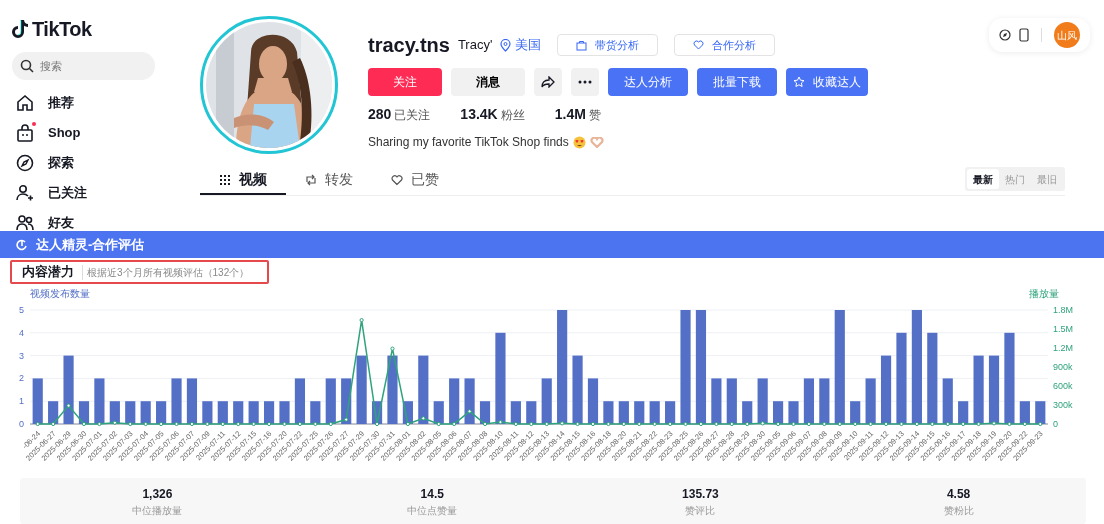 Image resolution: width=1104 pixels, height=524 pixels. I want to click on axis-tick-label: 2, so click(21, 378).